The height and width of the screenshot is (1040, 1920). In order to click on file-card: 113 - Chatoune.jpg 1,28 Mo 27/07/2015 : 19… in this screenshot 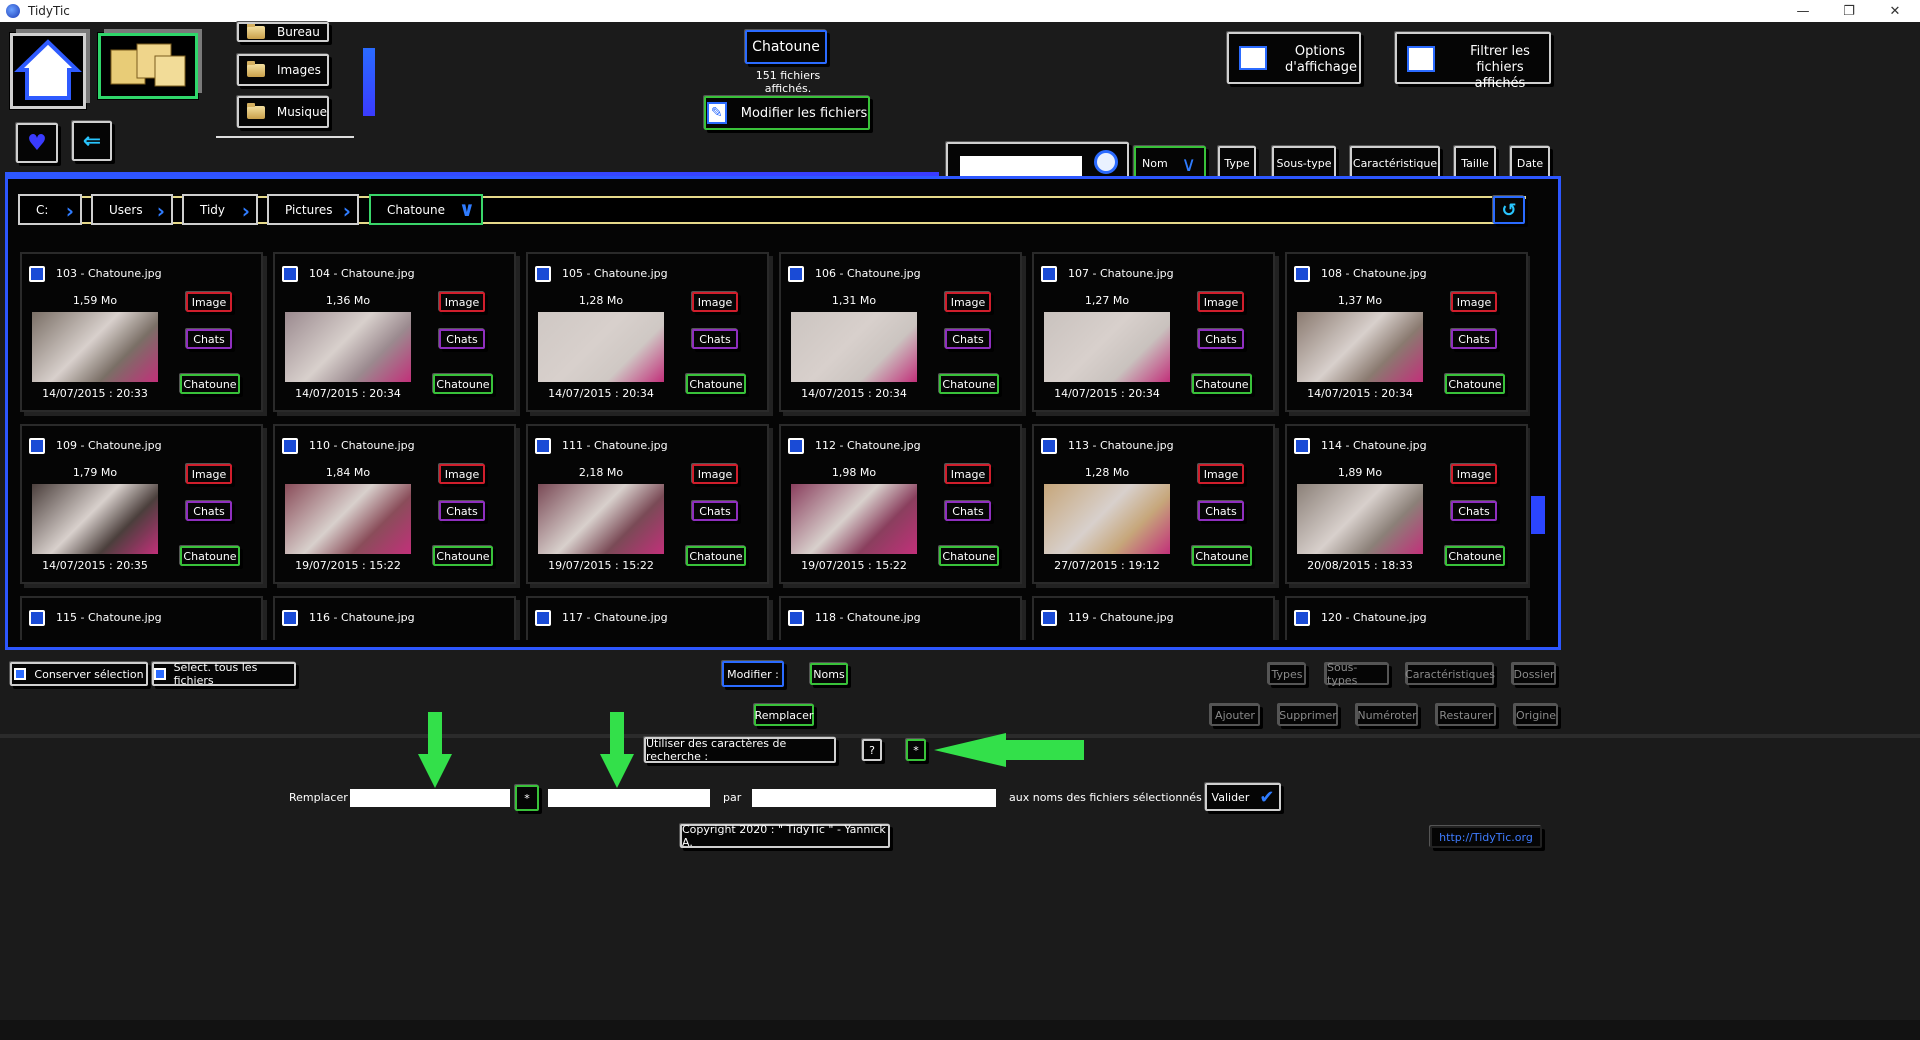, I will do `click(1153, 504)`.